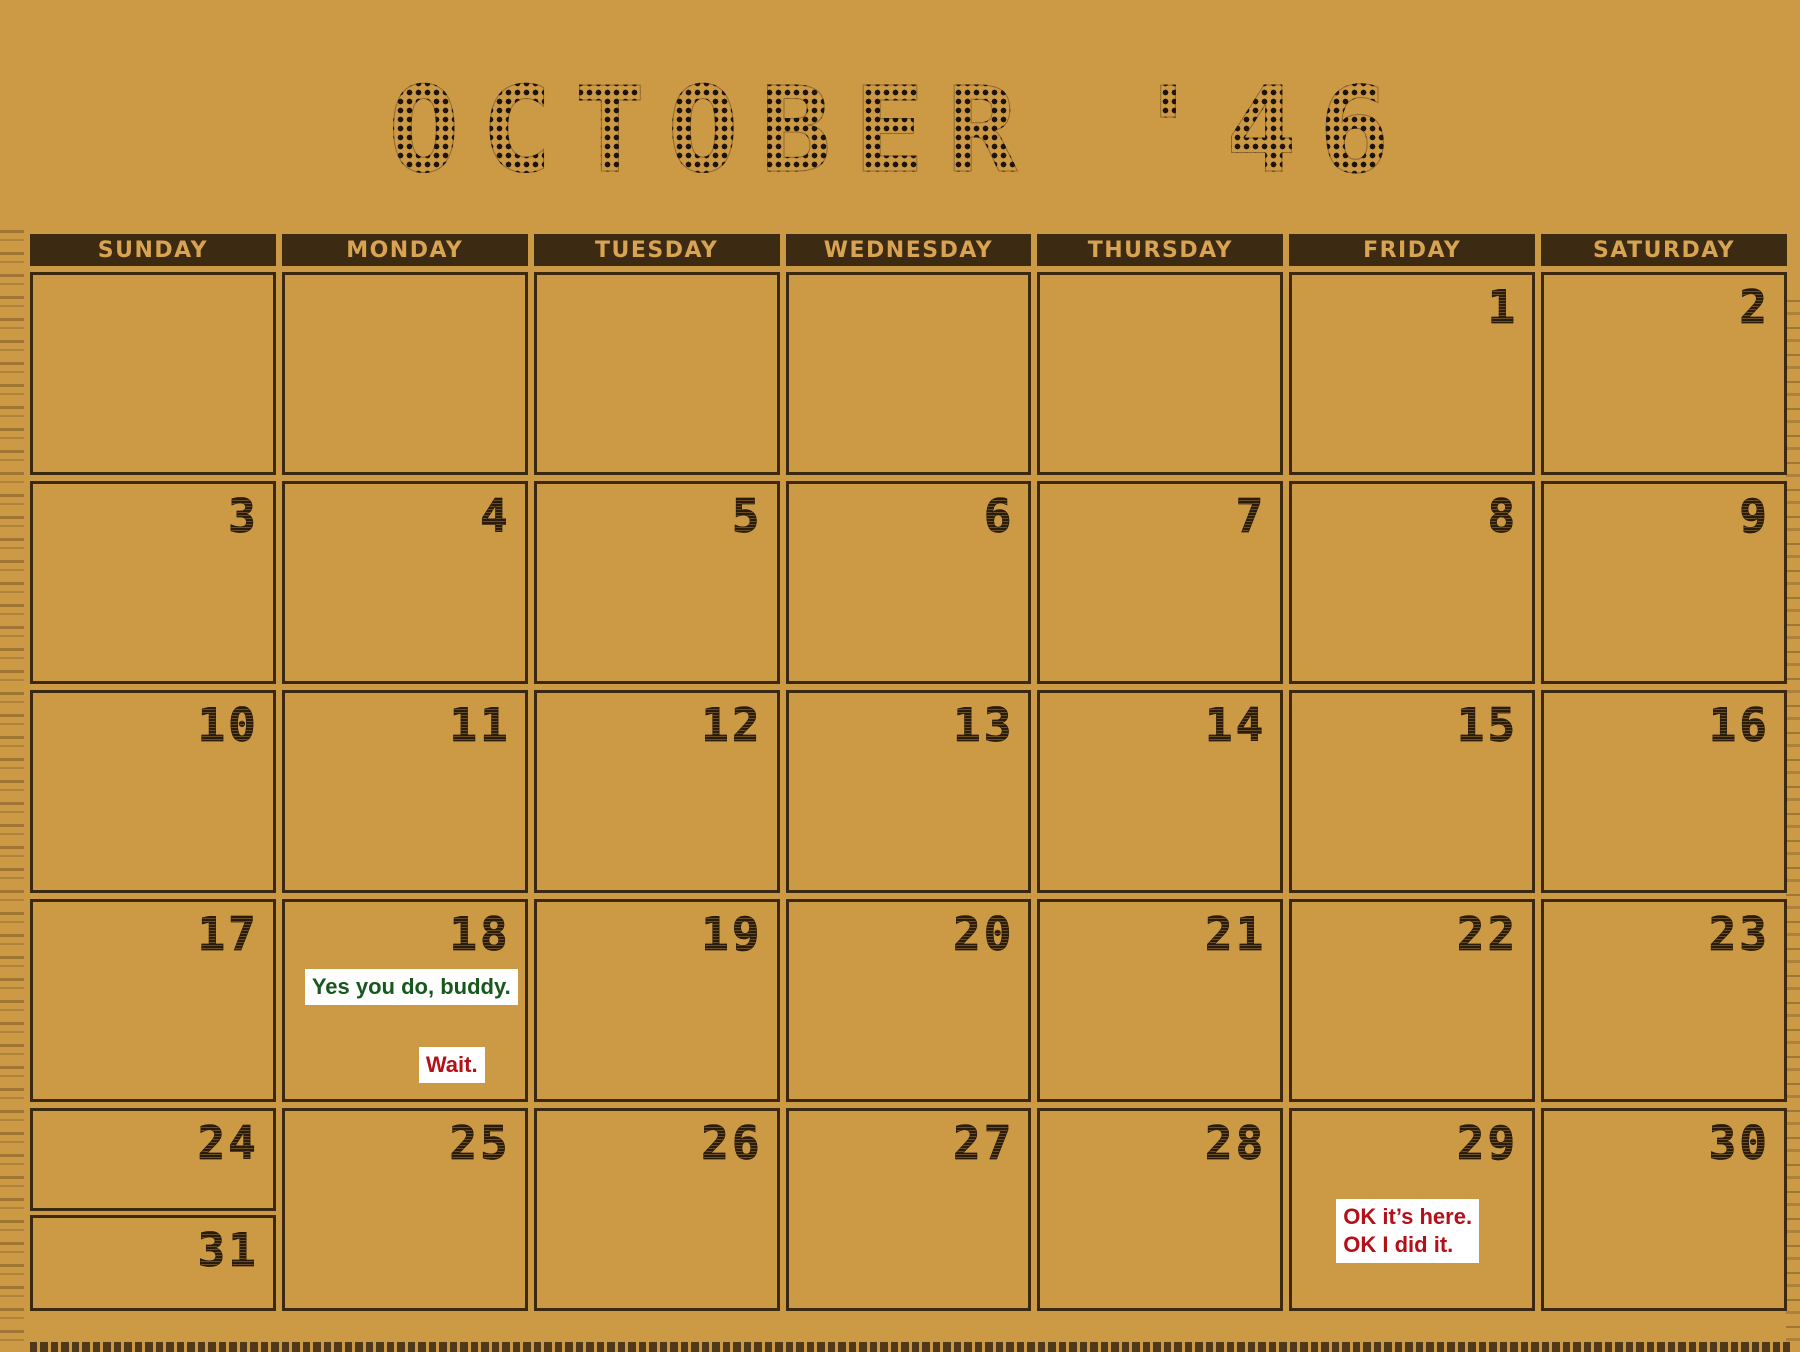 This screenshot has height=1352, width=1800. Describe the element at coordinates (1398, 1244) in the screenshot. I see `note-line: OK I did it.` at that location.